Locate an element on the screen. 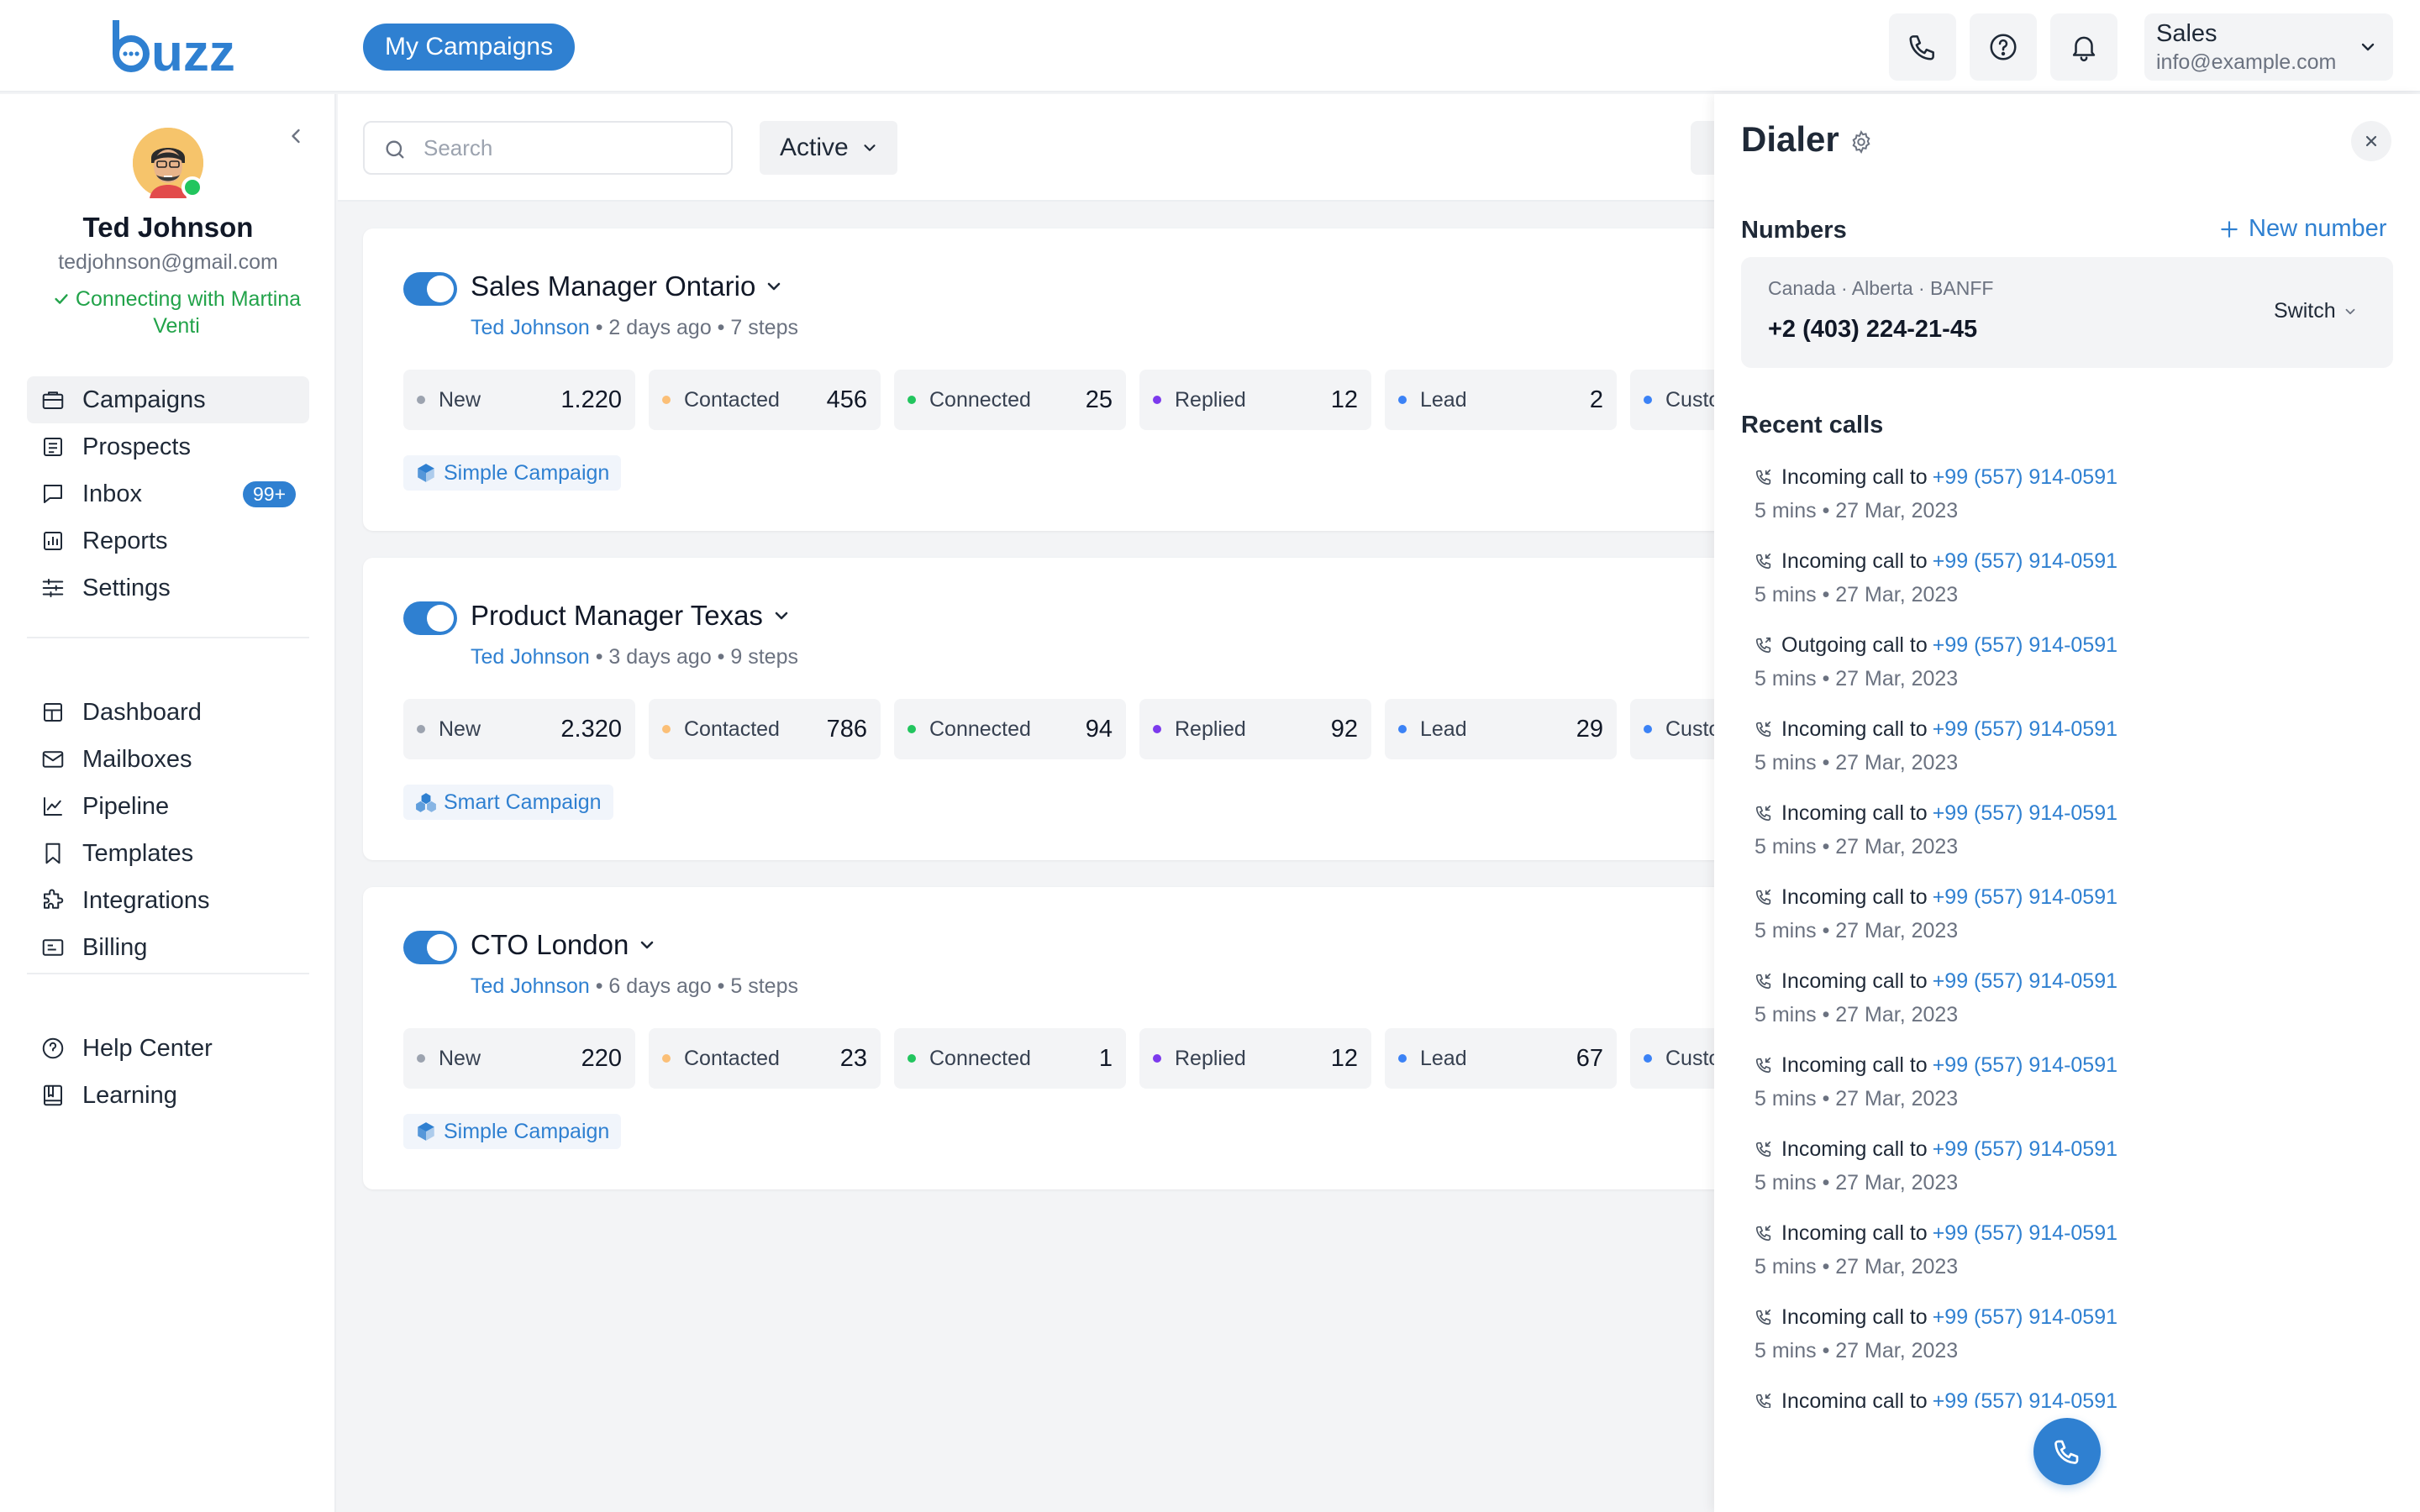  call-detail: 5 mins • 27 Mar, 2023 is located at coordinates (1857, 1182).